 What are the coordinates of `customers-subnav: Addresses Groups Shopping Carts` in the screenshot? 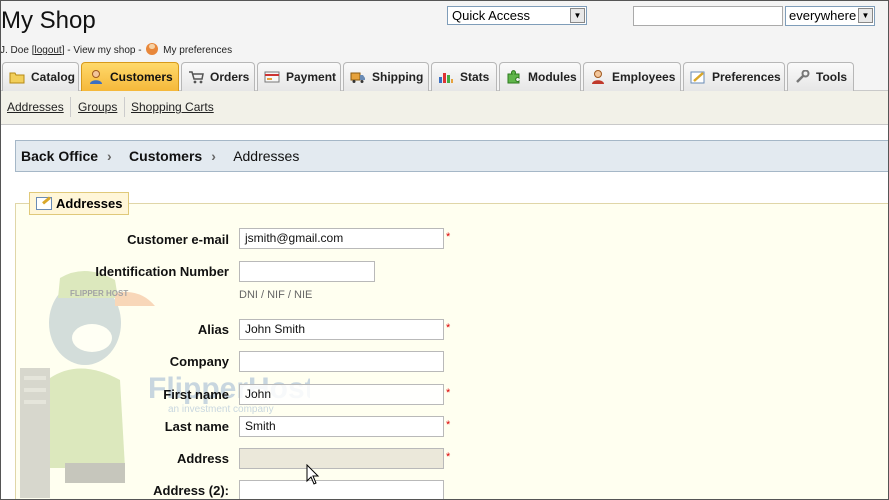 It's located at (444, 108).